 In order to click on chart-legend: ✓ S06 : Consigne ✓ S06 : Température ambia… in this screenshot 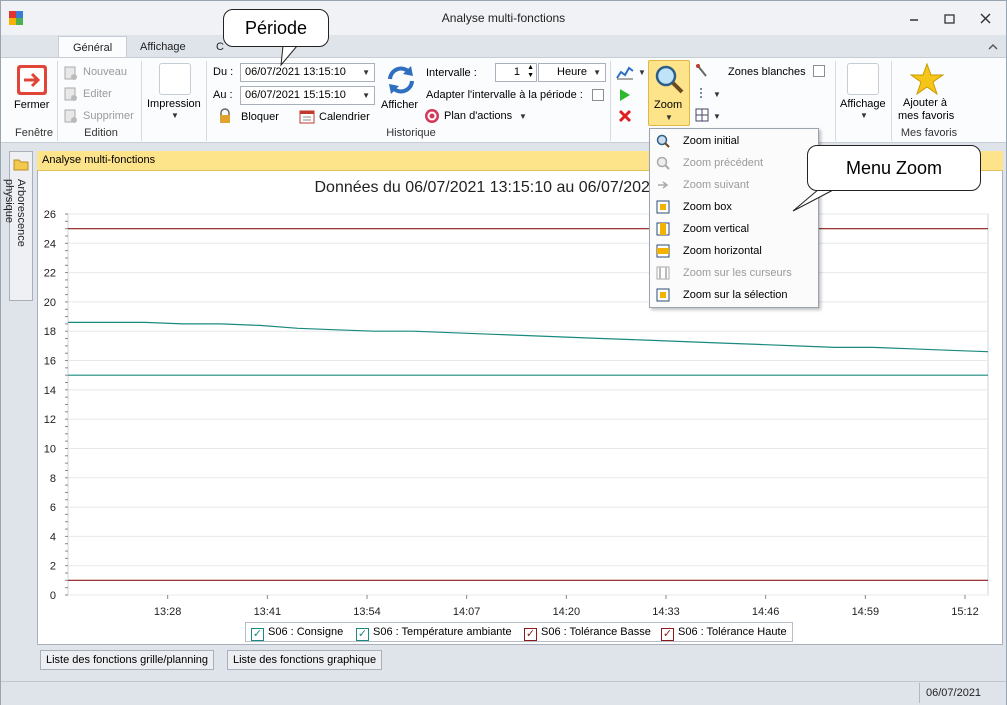, I will do `click(519, 632)`.